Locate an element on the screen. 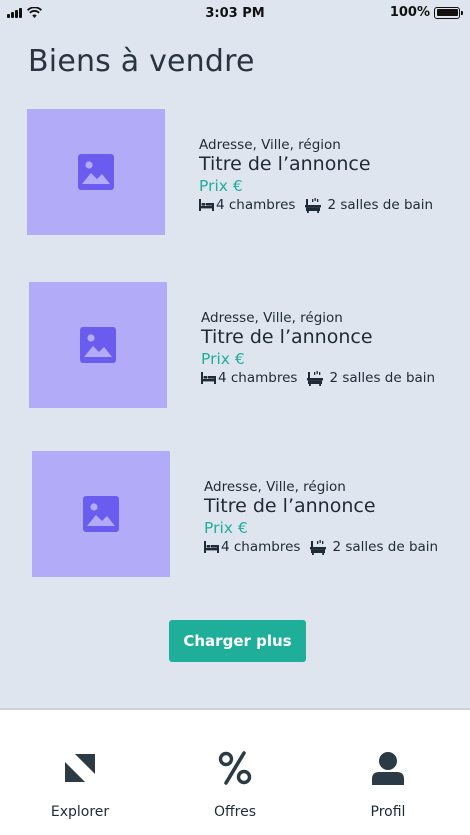  load-more-button: Charger plus is located at coordinates (237, 641).